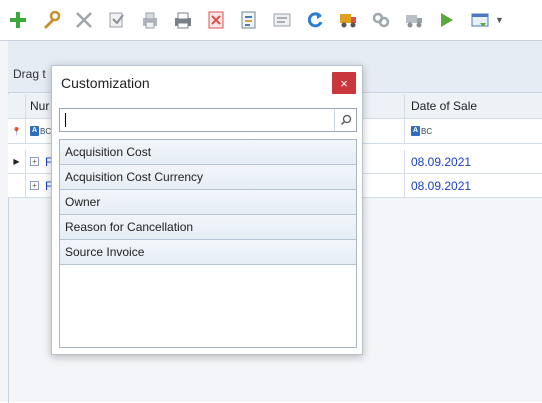 Image resolution: width=542 pixels, height=403 pixels. I want to click on add-button, so click(18, 20).